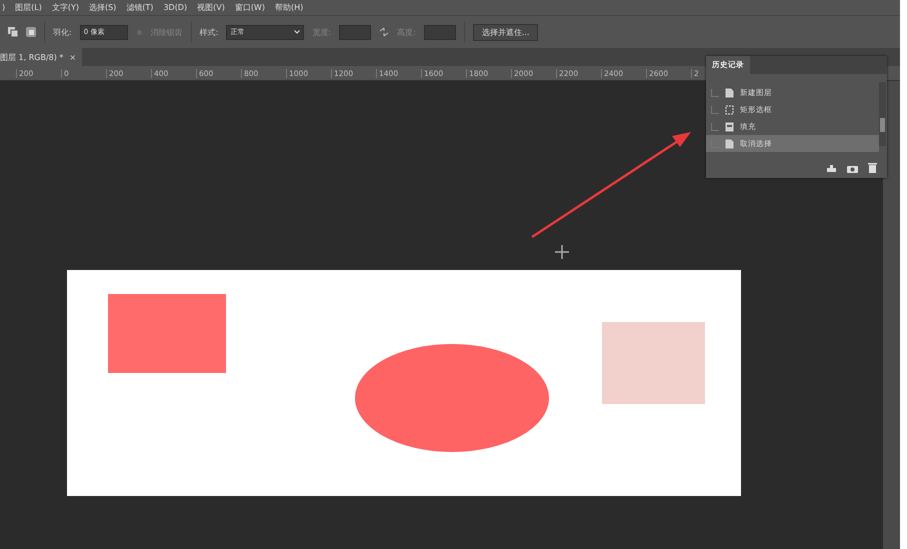 The image size is (907, 549). I want to click on menu-item: 滤镜(T), so click(140, 7).